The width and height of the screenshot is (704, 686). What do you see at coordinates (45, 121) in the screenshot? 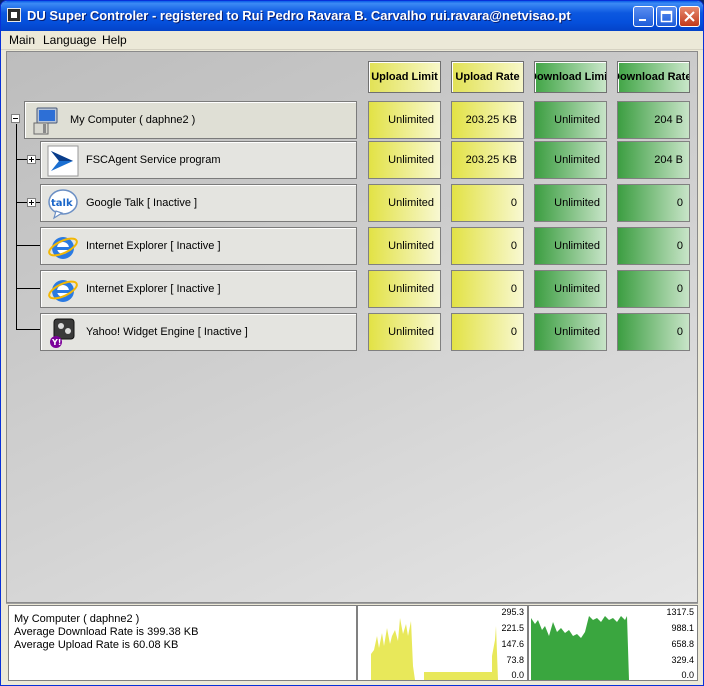
I see `computer-icon` at bounding box center [45, 121].